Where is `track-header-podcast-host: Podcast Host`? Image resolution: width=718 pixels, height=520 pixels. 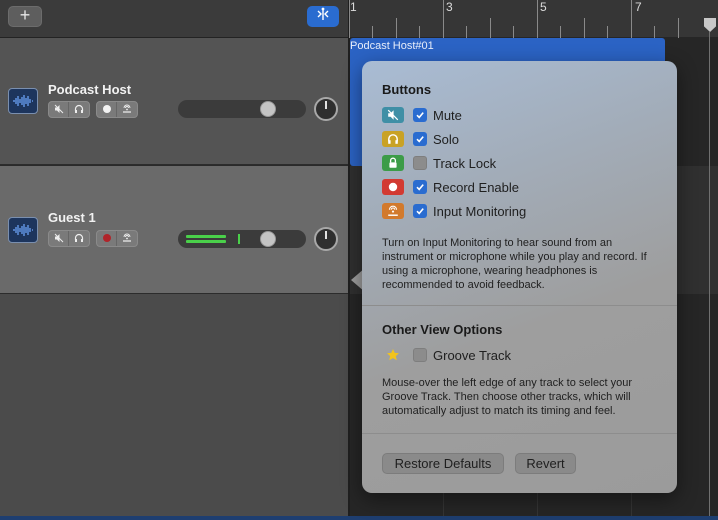 track-header-podcast-host: Podcast Host is located at coordinates (174, 101).